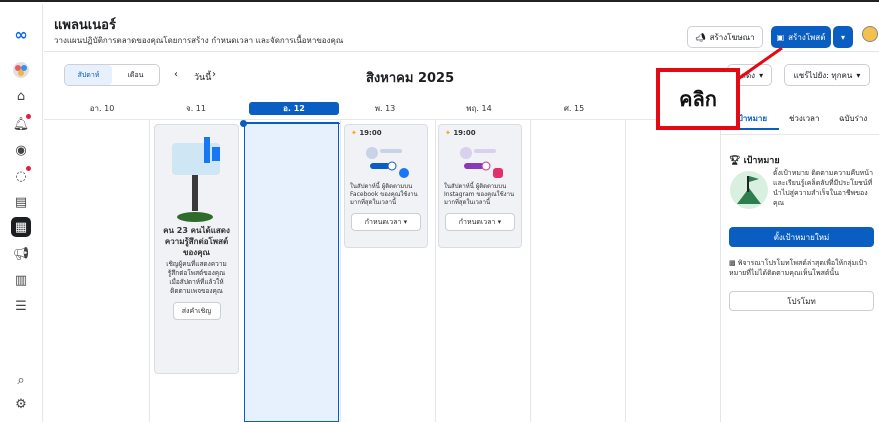 The width and height of the screenshot is (879, 422). What do you see at coordinates (196, 241) in the screenshot?
I see `promo-card-title: คน 23 คนได้แสดงความรู้สึกต่อโพสต์ของคุณ` at bounding box center [196, 241].